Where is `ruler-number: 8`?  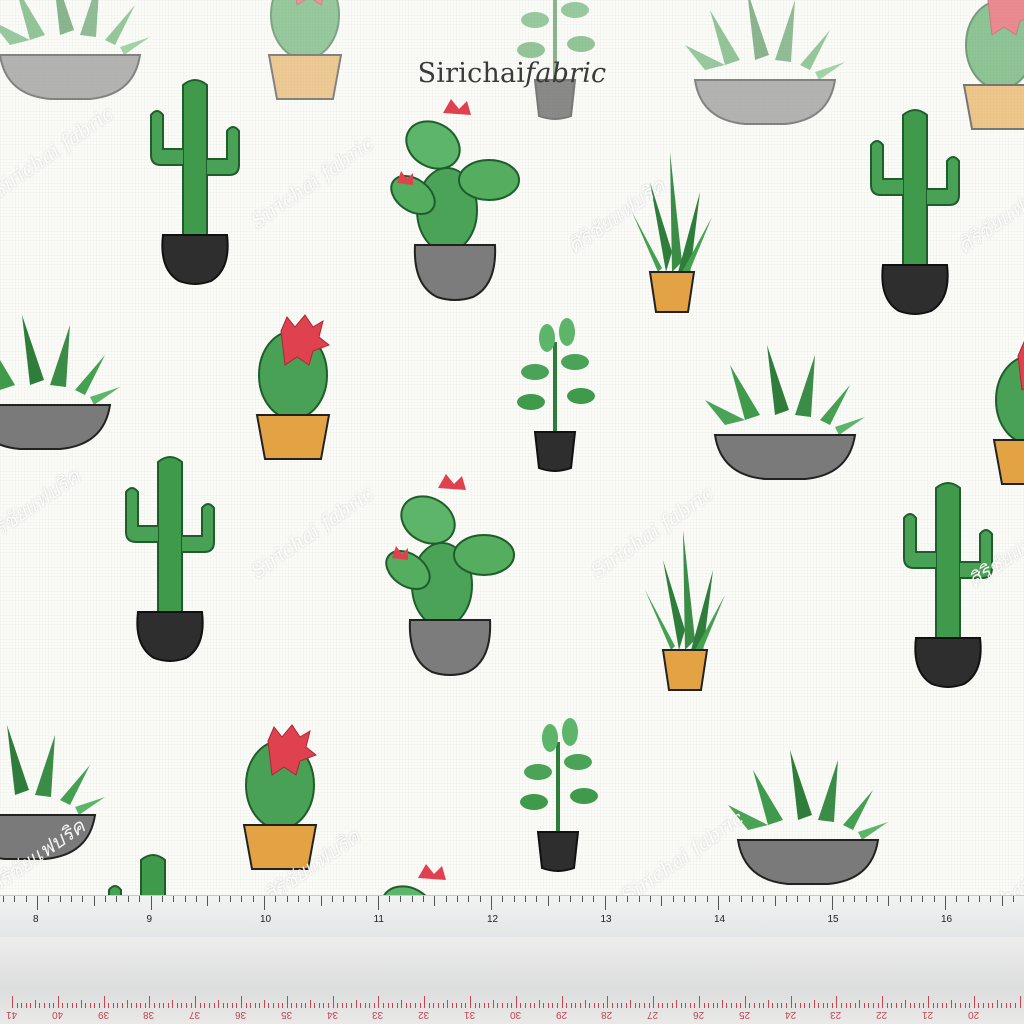
ruler-number: 8 is located at coordinates (36, 919).